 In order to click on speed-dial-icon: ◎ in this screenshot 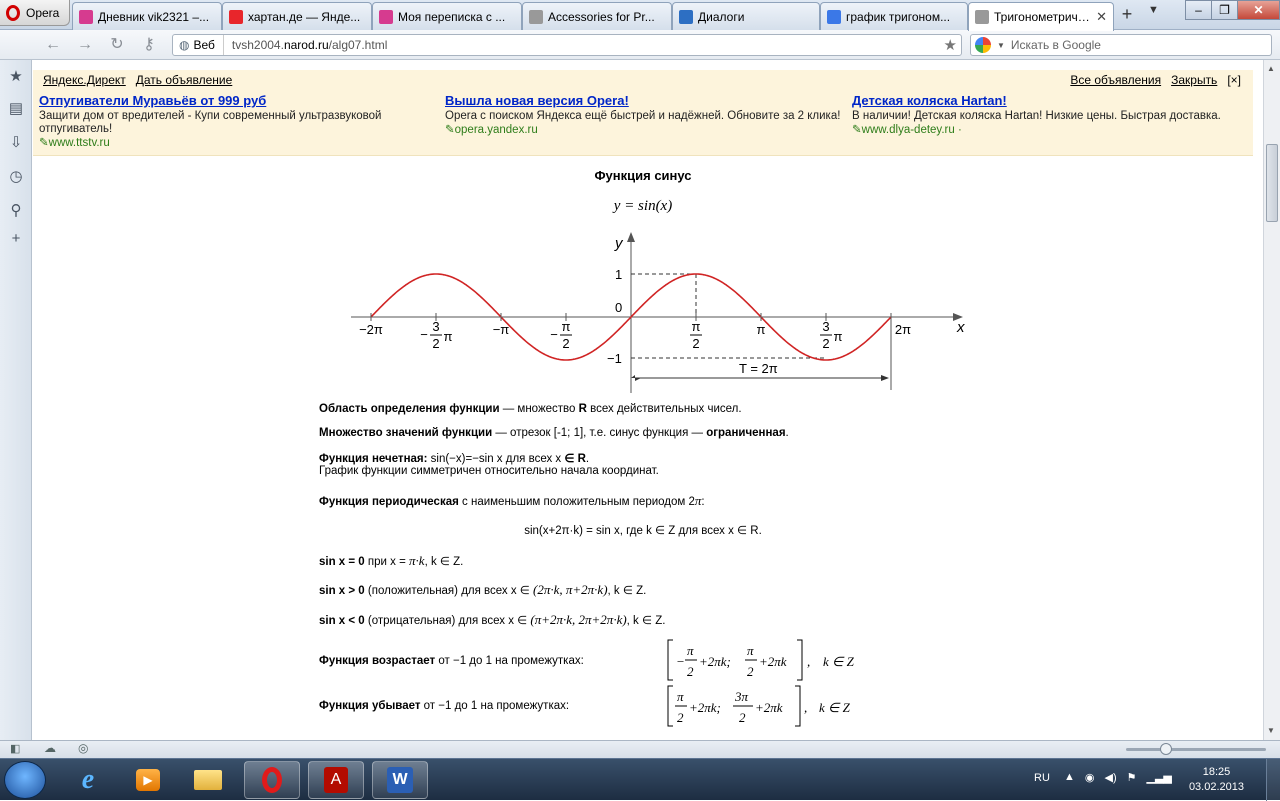, I will do `click(83, 748)`.